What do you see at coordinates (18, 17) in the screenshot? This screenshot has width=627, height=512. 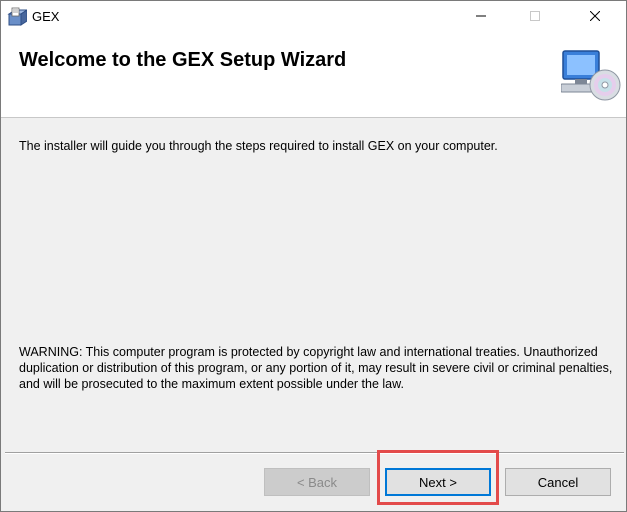 I see `installer-box-icon` at bounding box center [18, 17].